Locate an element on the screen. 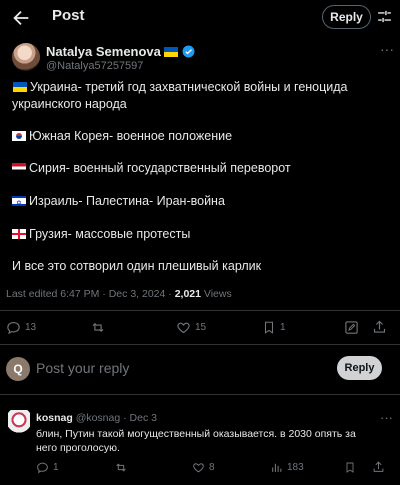  share-action is located at coordinates (379, 327).